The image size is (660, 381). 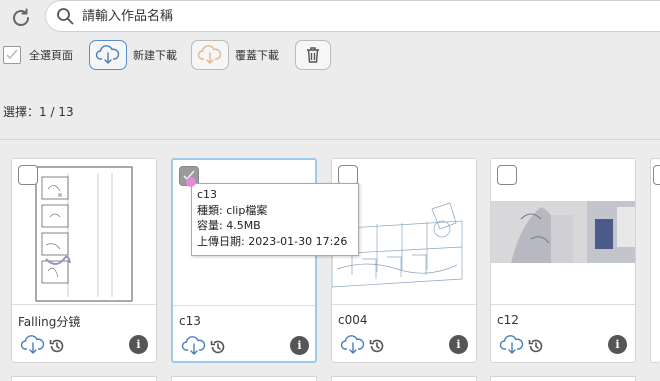 What do you see at coordinates (508, 320) in the screenshot?
I see `file-name: c12` at bounding box center [508, 320].